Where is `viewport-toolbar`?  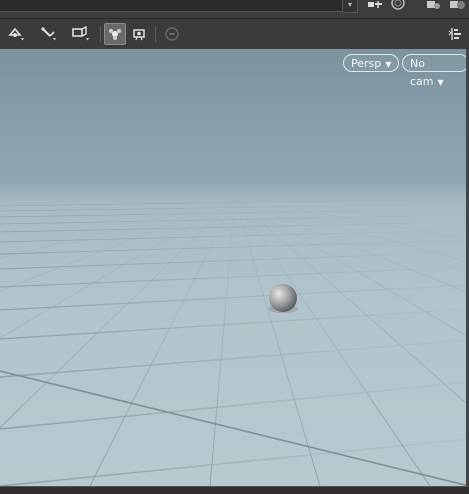
viewport-toolbar is located at coordinates (234, 34).